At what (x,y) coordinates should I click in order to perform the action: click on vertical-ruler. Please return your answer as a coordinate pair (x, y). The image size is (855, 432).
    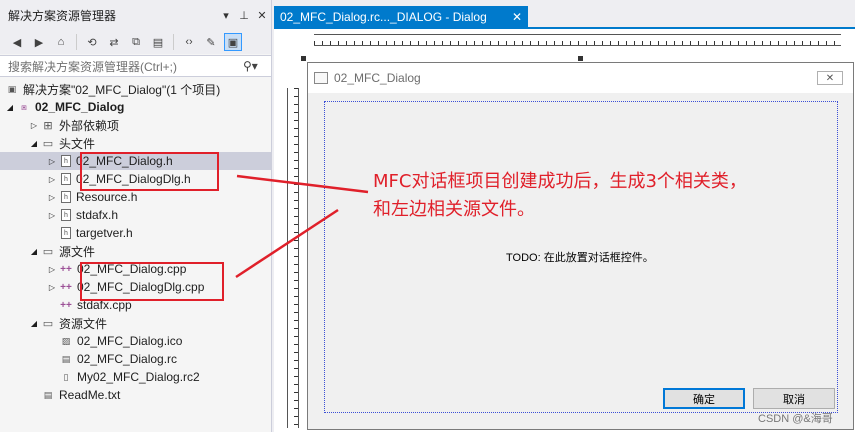
    Looking at the image, I should click on (293, 258).